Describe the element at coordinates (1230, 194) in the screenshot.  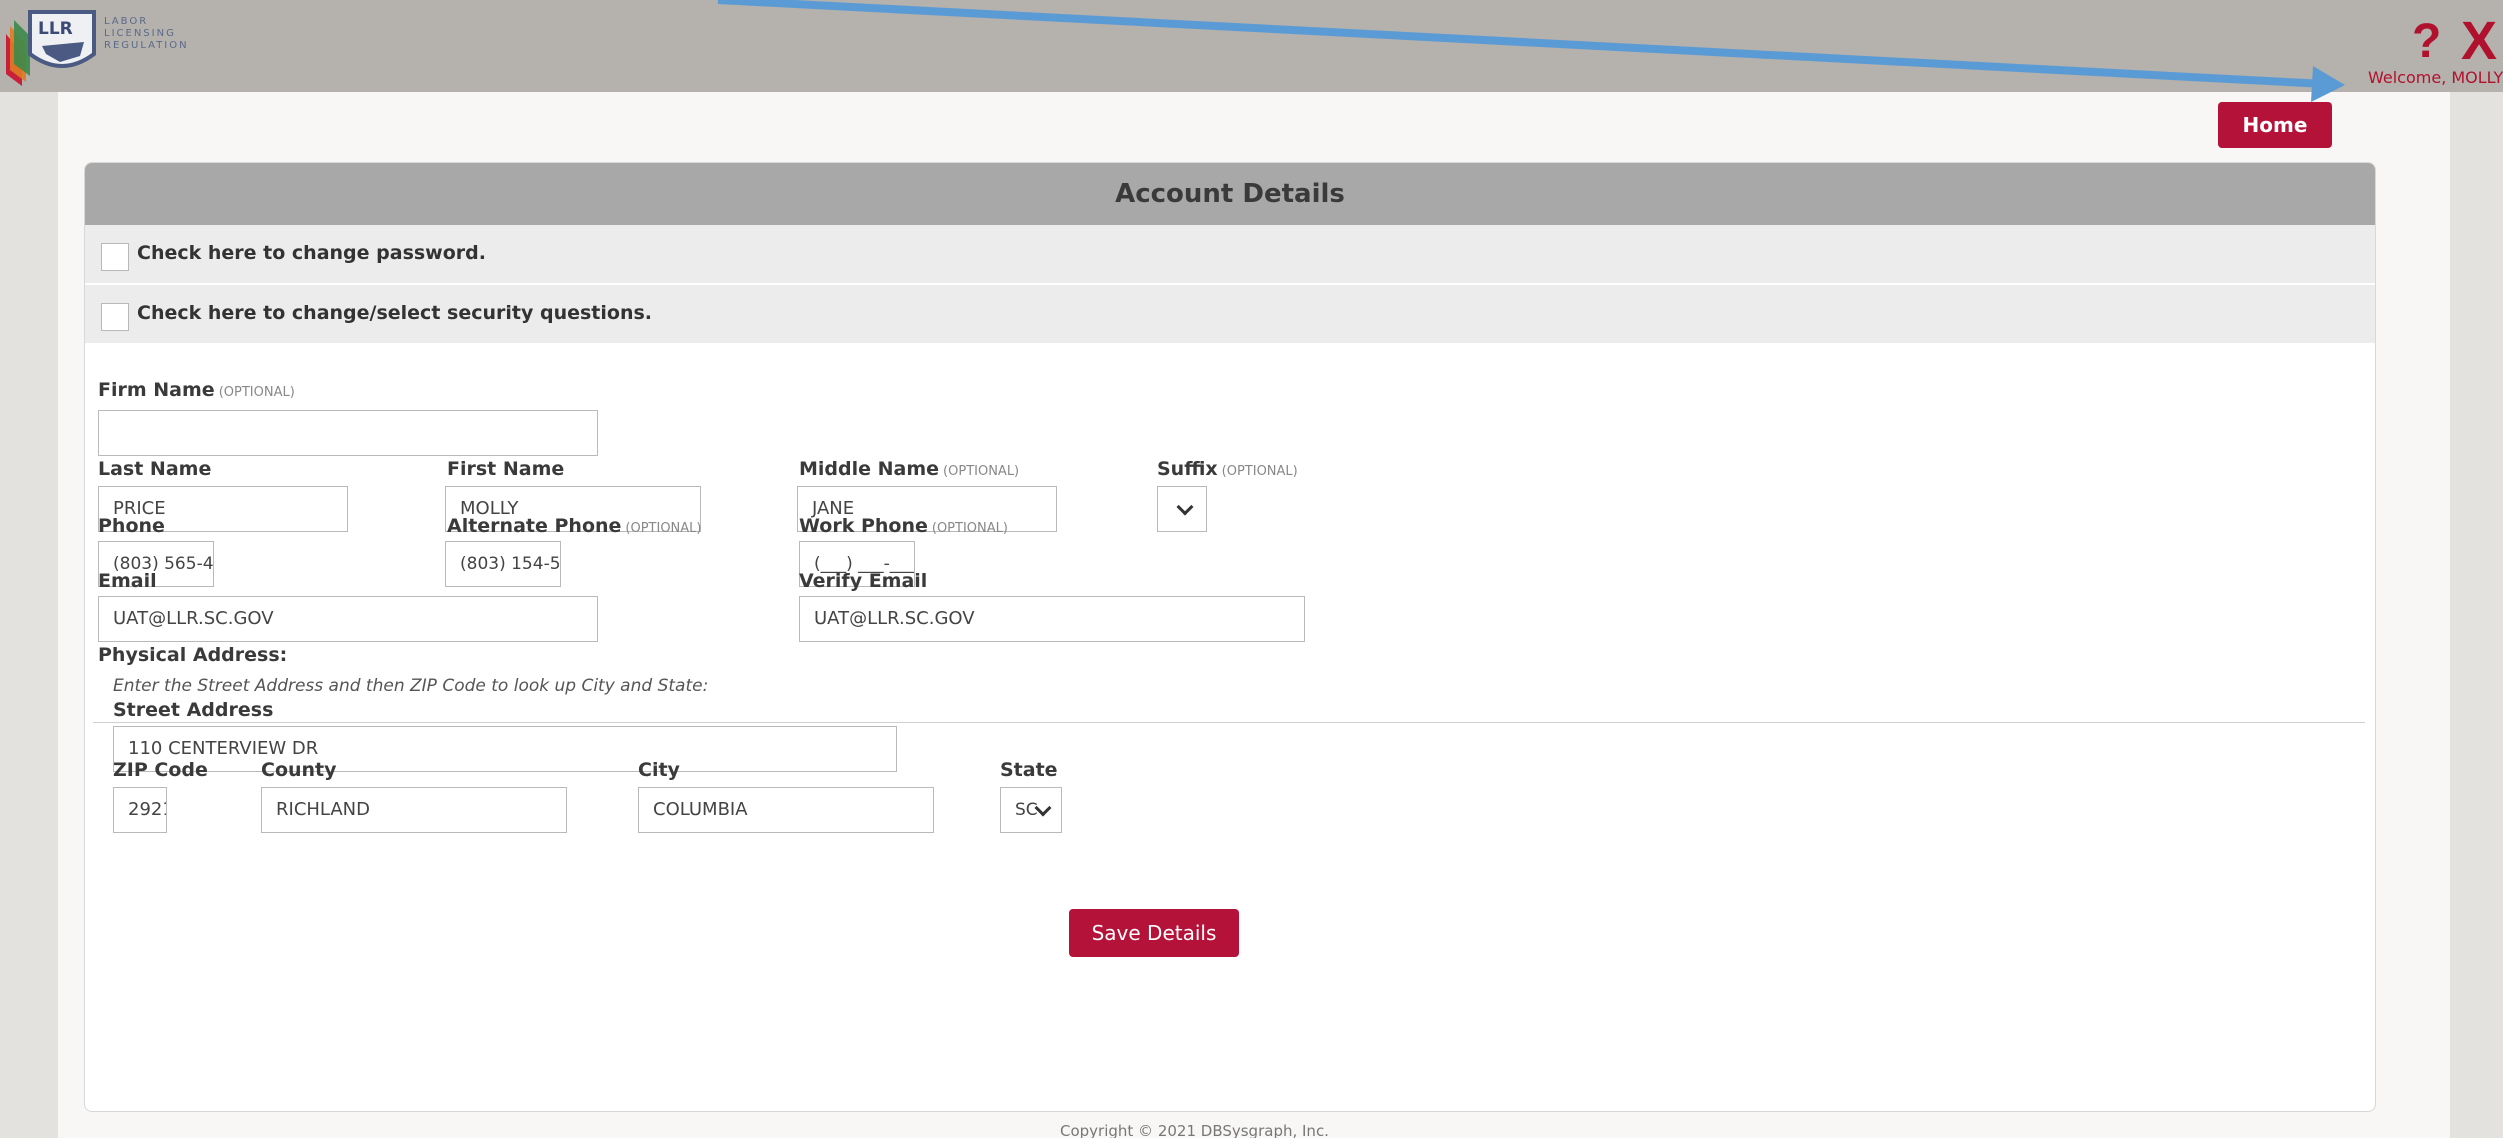
I see `card-title: Account Details` at that location.